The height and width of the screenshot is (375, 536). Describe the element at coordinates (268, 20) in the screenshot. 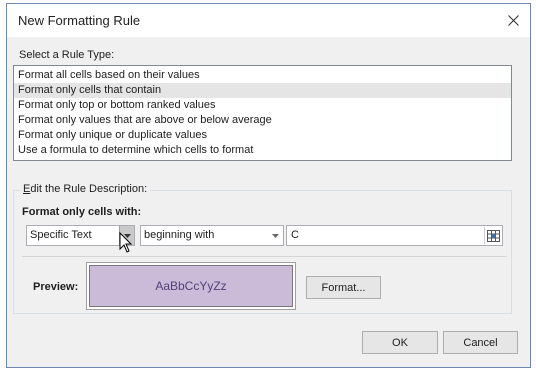

I see `title-bar: New Formatting Rule` at that location.